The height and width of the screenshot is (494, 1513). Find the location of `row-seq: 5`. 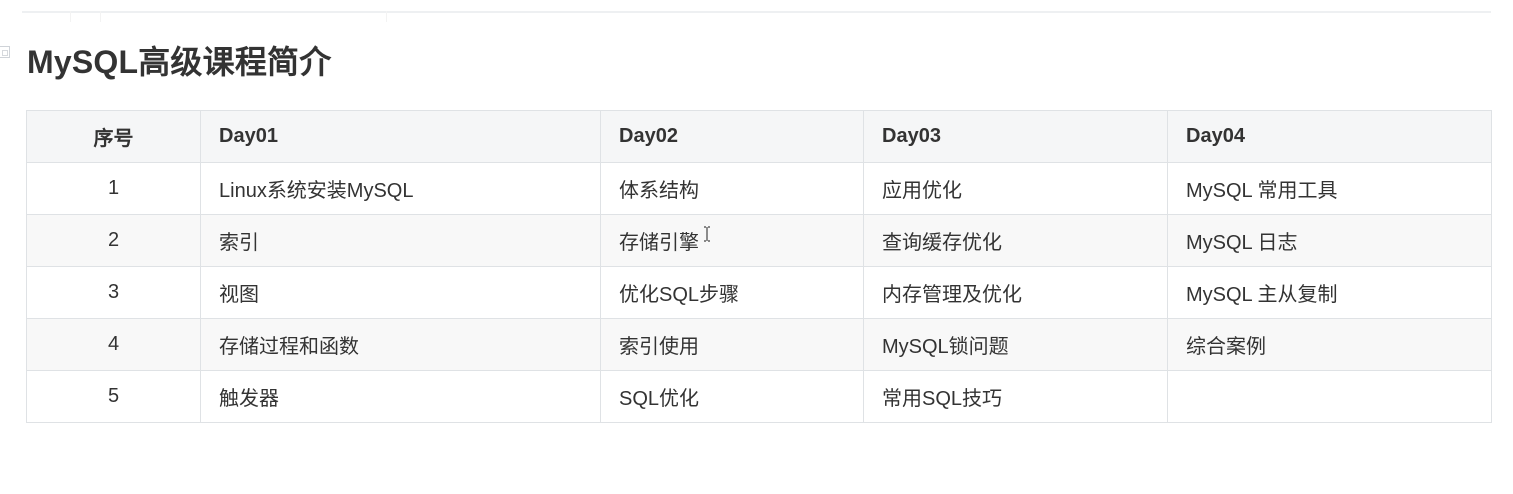

row-seq: 5 is located at coordinates (113, 396).